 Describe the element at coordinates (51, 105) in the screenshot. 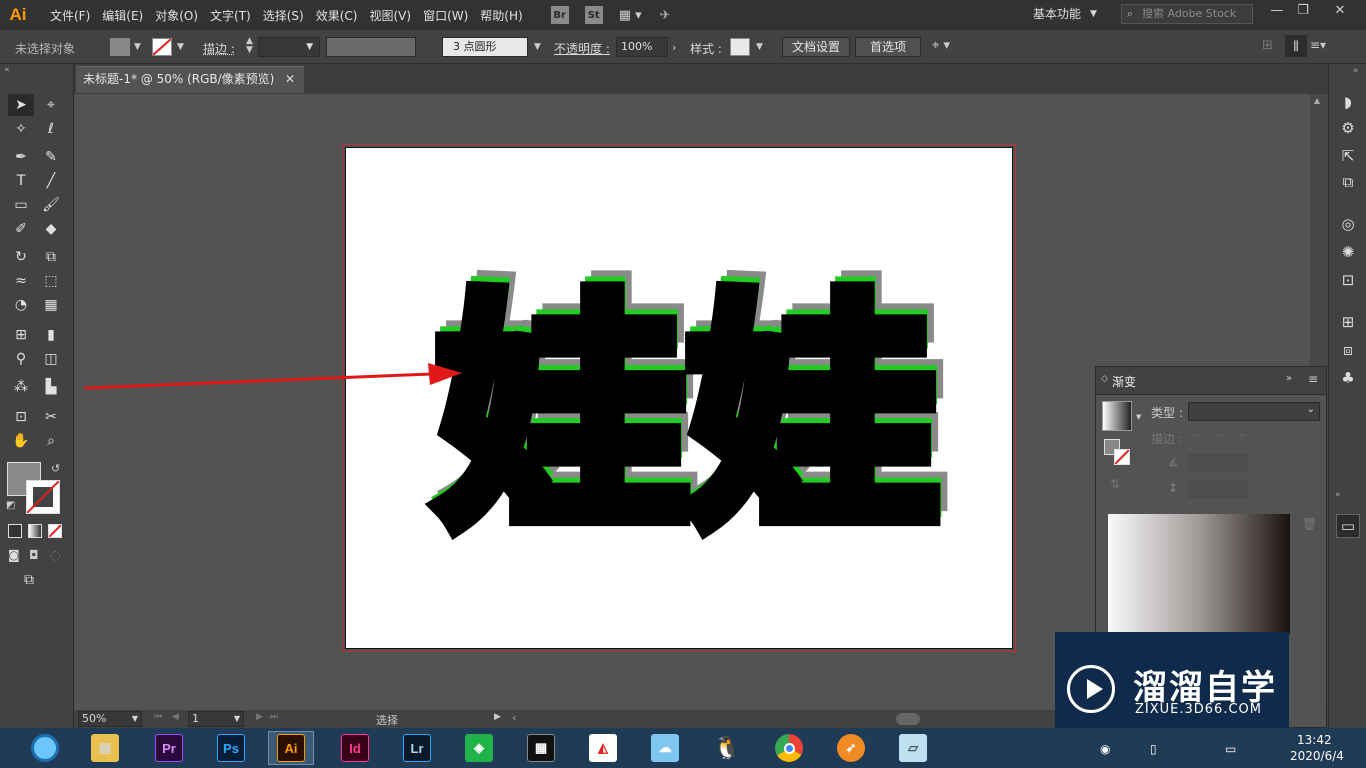

I see `direct-selection-tool-icon: ⌖` at that location.